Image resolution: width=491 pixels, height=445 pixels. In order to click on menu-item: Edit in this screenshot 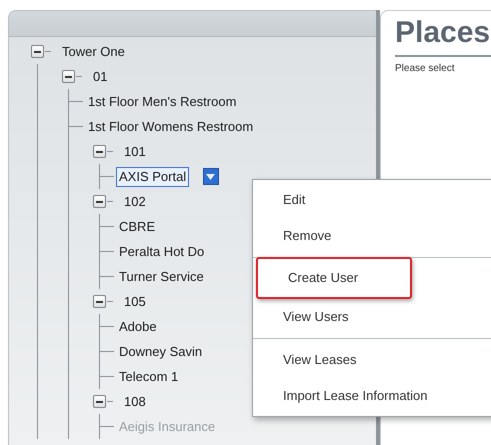, I will do `click(372, 200)`.